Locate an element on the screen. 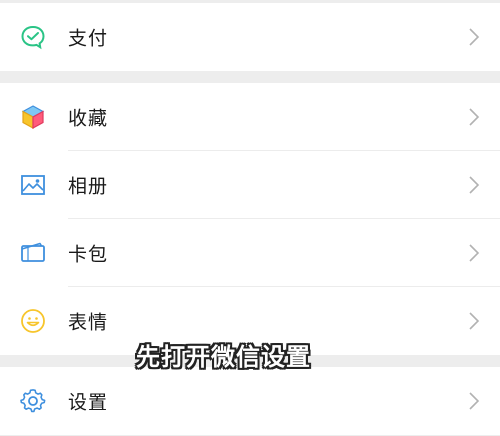 The height and width of the screenshot is (436, 500). menu-item-favorites-label: 收藏 is located at coordinates (88, 118).